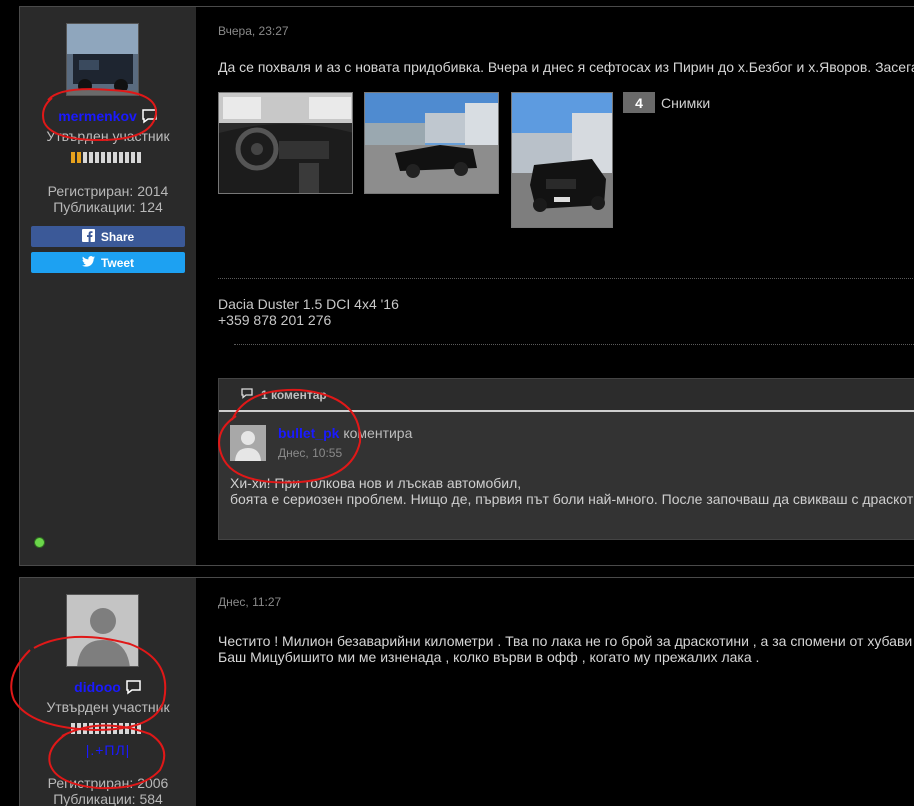 Image resolution: width=914 pixels, height=806 pixels. I want to click on username-link: didooo, so click(97, 687).